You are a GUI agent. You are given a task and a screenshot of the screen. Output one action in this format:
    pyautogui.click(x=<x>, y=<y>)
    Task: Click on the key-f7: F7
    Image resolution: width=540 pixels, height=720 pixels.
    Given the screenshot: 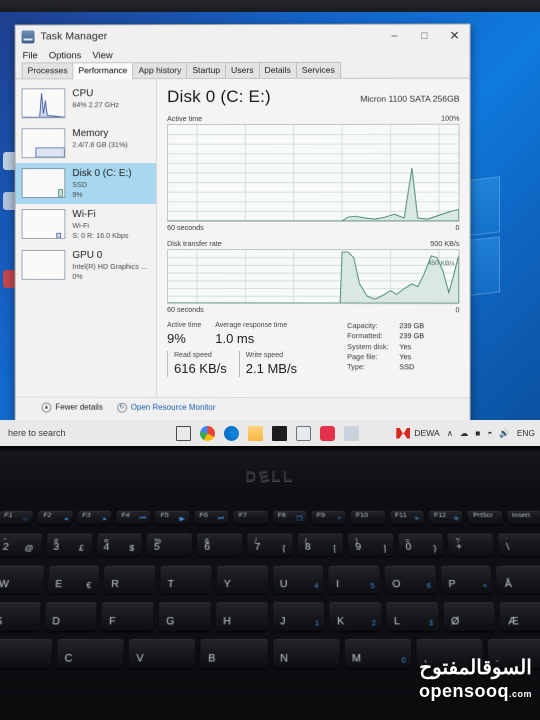 What is the action you would take?
    pyautogui.click(x=250, y=517)
    